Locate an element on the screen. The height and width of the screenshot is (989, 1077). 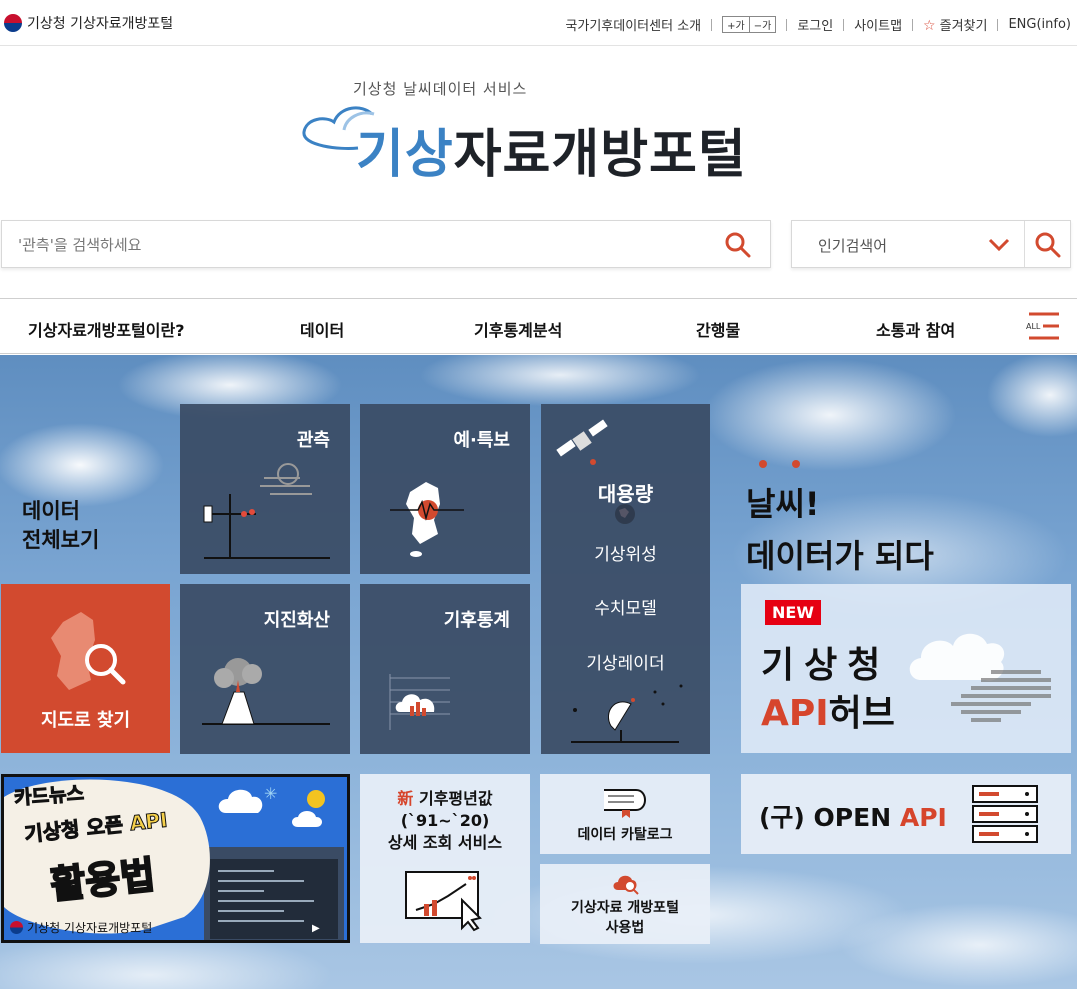
card-news-line3: 활용법 is located at coordinates (102, 880).